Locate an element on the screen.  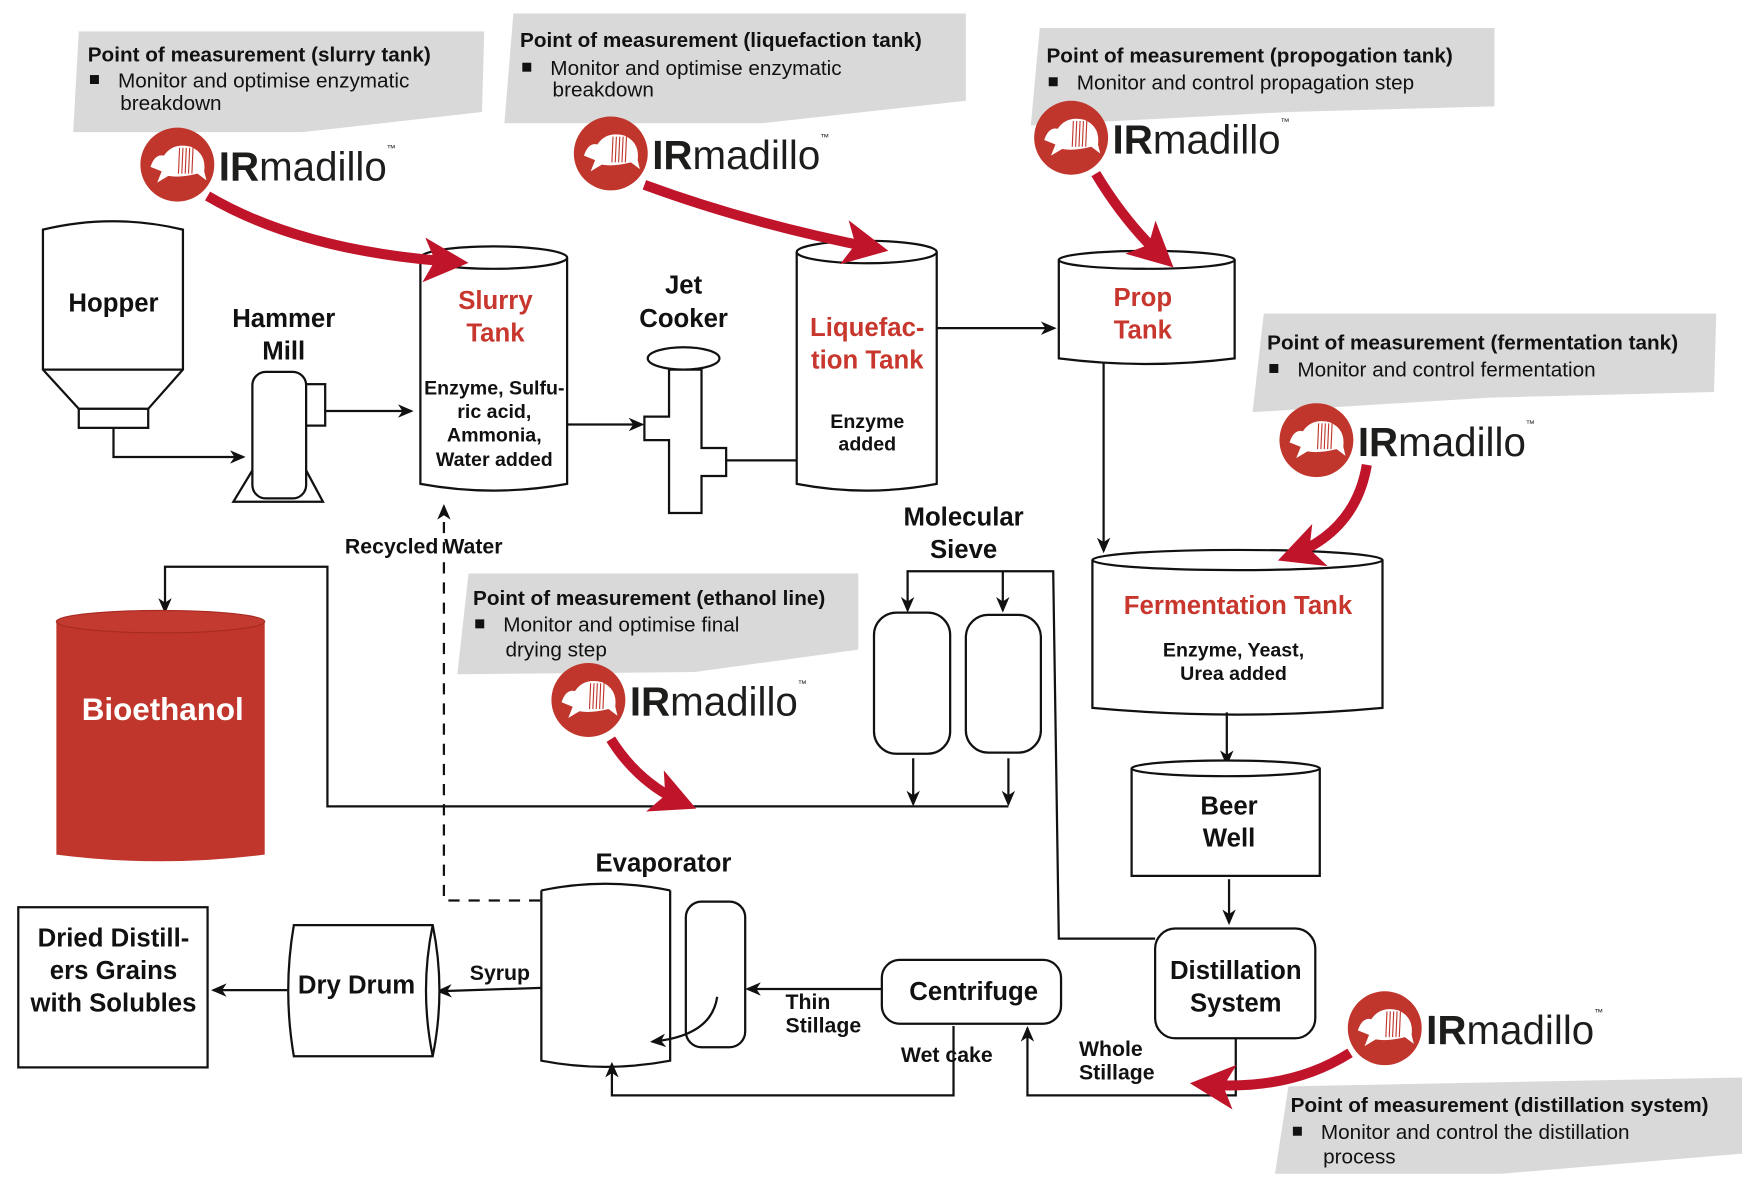
prop-tank: Prop Tank is located at coordinates (1146, 307).